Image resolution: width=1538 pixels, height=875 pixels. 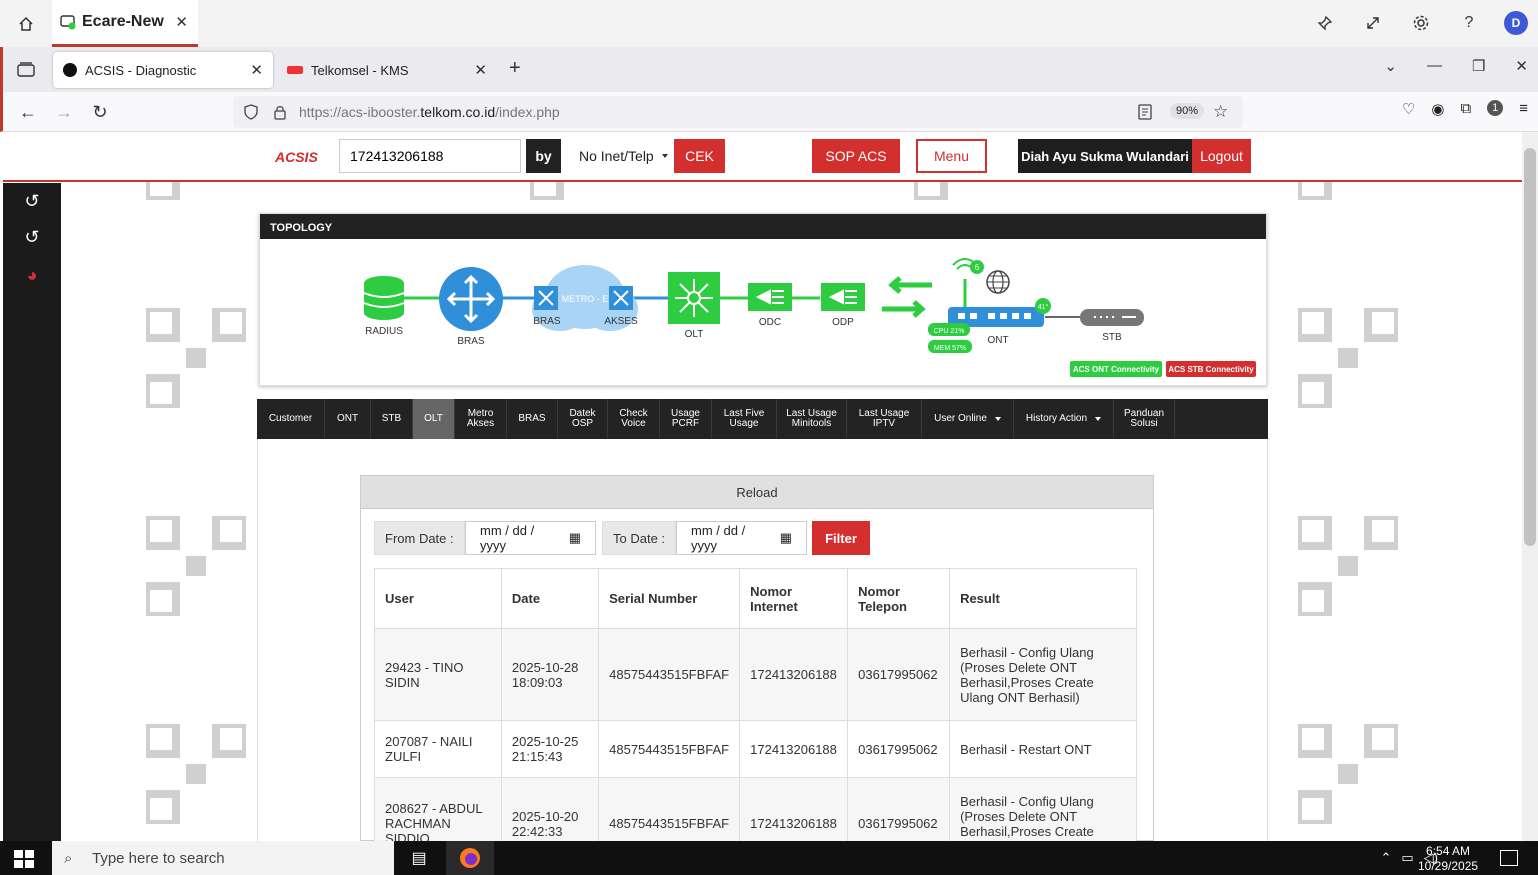 What do you see at coordinates (686, 419) in the screenshot?
I see `tab-usage-pcrf: Usage PCRF` at bounding box center [686, 419].